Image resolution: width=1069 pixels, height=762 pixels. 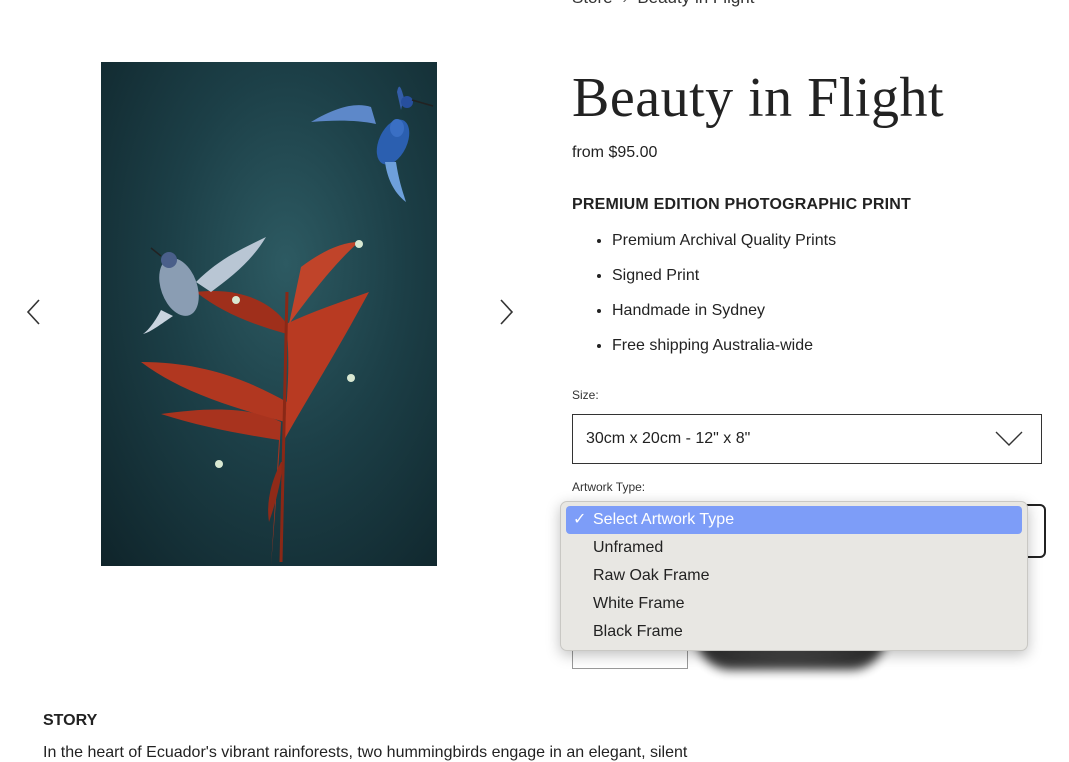 I want to click on checkmark-icon: ✓, so click(x=580, y=519).